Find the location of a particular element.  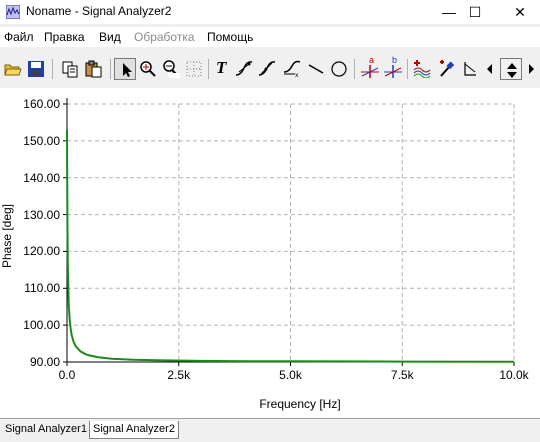

paste-button is located at coordinates (93, 69).